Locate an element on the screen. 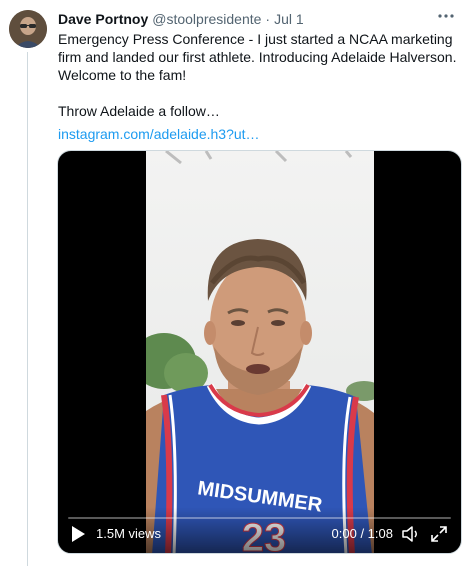 The height and width of the screenshot is (566, 465). more-options-button is located at coordinates (446, 16).